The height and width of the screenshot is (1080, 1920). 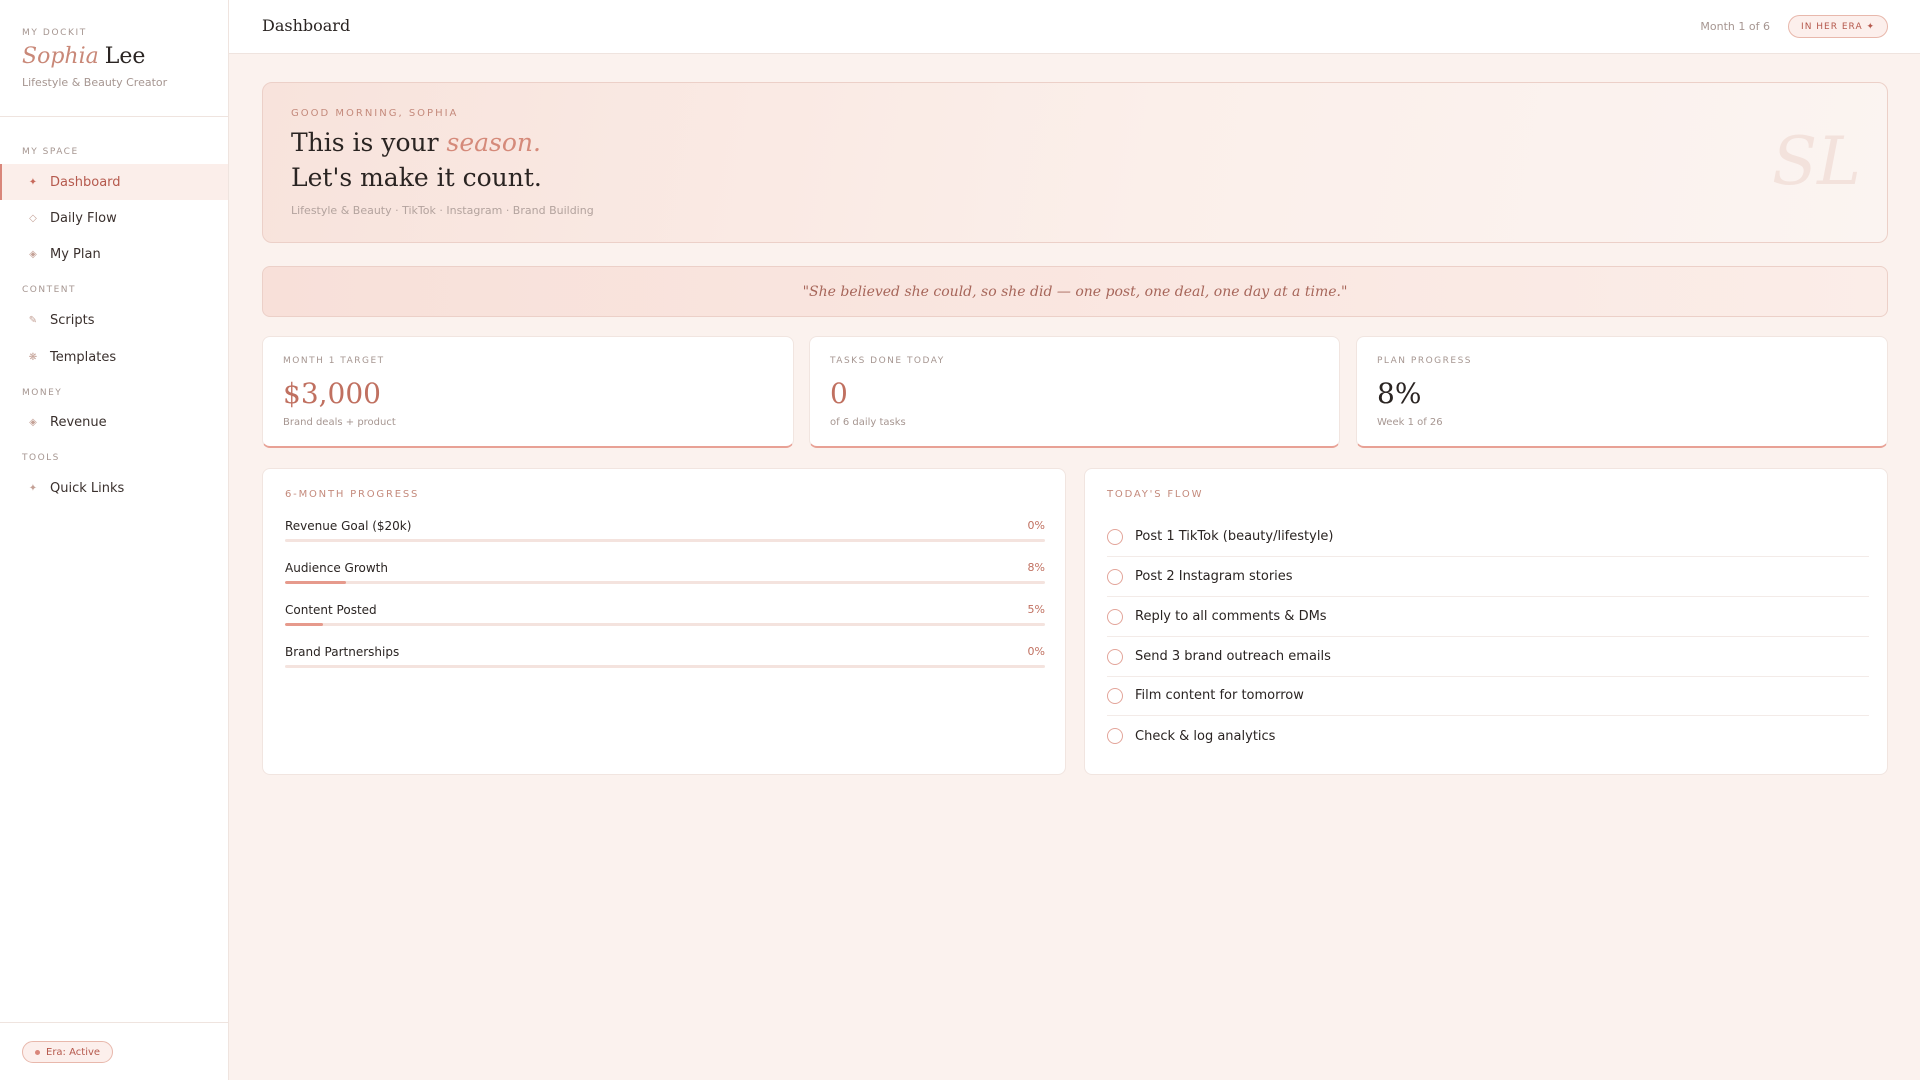 I want to click on stat-value: 0, so click(x=839, y=393).